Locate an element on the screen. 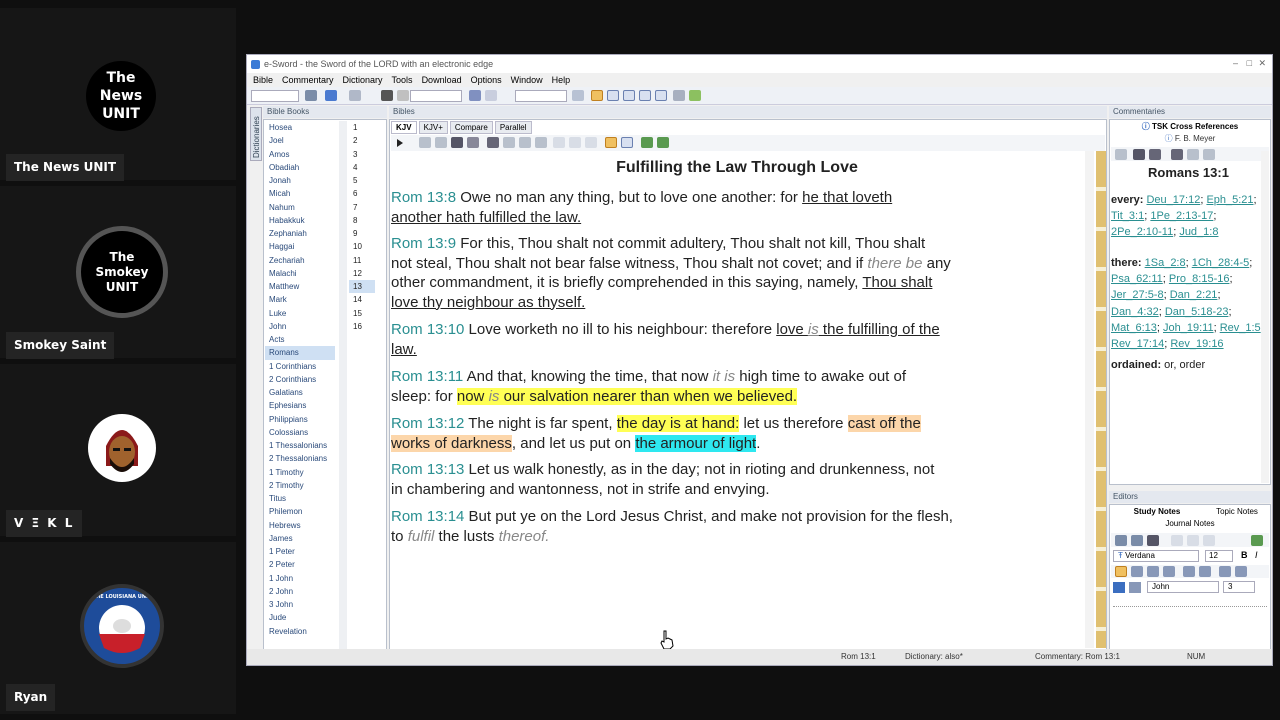 The width and height of the screenshot is (1280, 720). font-select: Ŧ Verdana is located at coordinates (1156, 556).